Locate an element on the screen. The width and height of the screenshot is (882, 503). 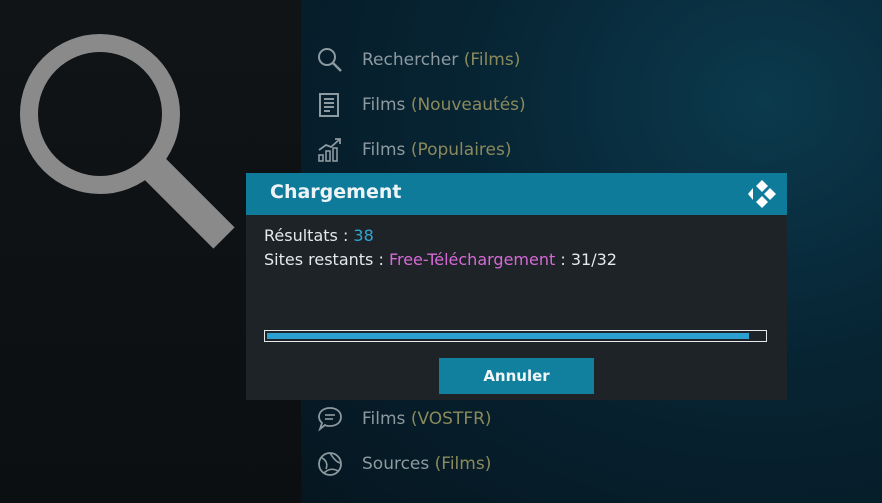
menu-item-search-movies: Rechercher (Films) is located at coordinates (418, 60).